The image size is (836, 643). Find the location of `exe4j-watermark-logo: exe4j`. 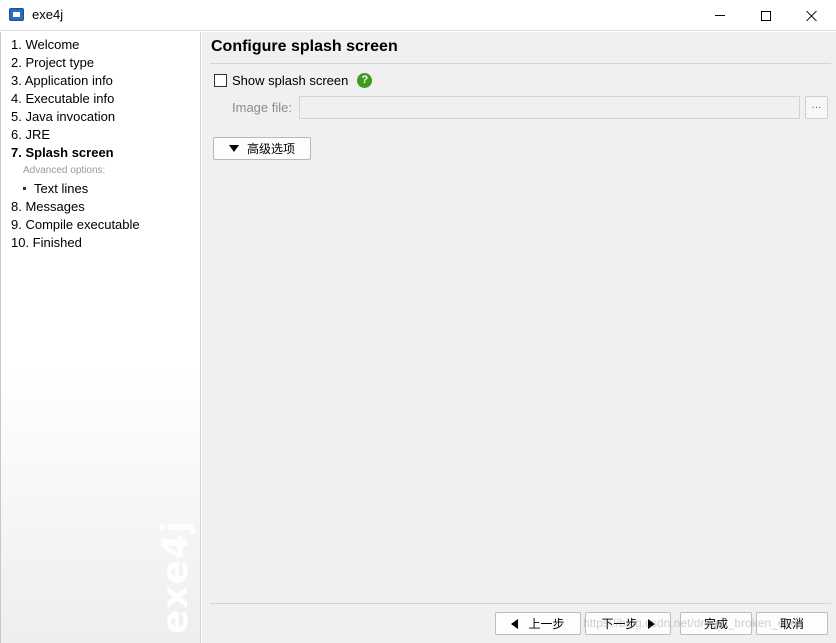

exe4j-watermark-logo: exe4j is located at coordinates (175, 576).